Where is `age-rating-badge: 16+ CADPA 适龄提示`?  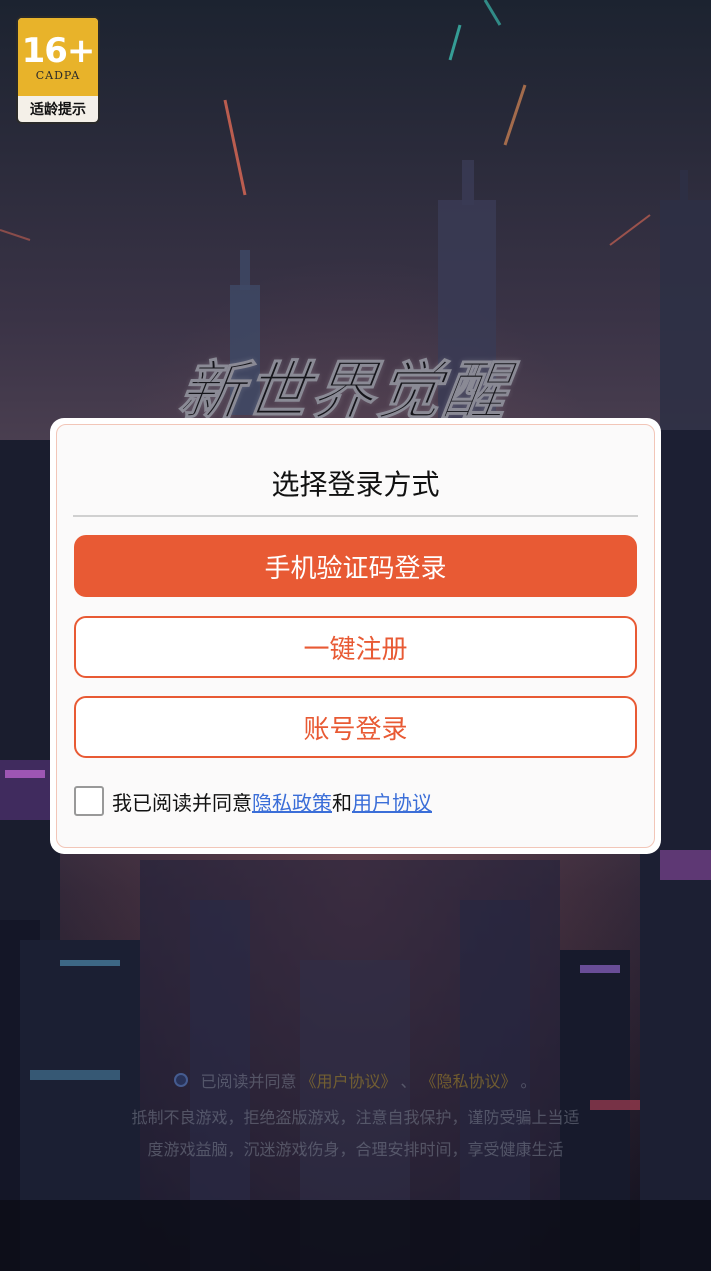 age-rating-badge: 16+ CADPA 适龄提示 is located at coordinates (58, 70).